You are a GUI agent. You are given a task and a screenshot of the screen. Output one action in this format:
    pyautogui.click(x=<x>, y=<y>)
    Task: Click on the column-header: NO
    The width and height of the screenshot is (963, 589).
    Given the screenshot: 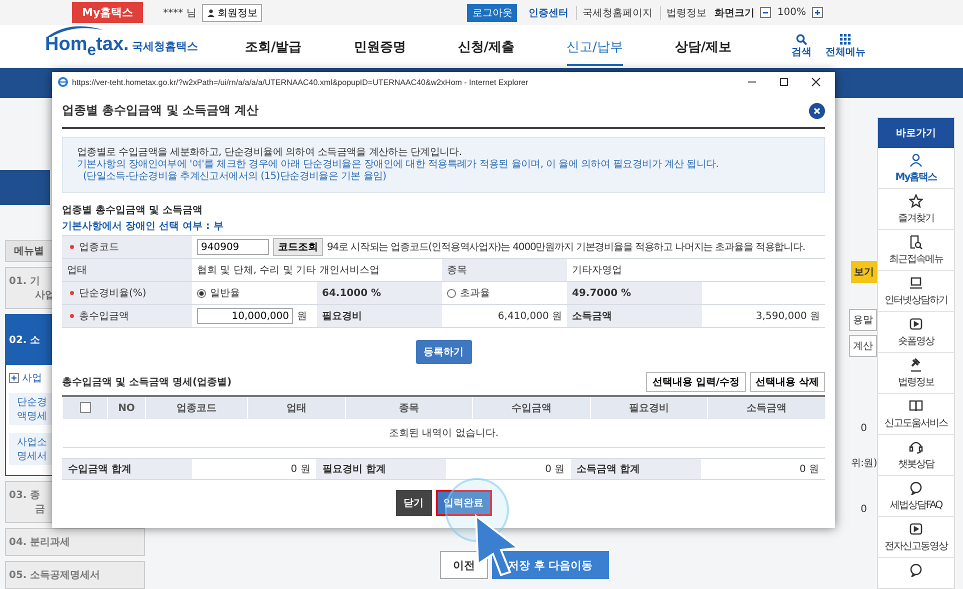 What is the action you would take?
    pyautogui.click(x=127, y=407)
    